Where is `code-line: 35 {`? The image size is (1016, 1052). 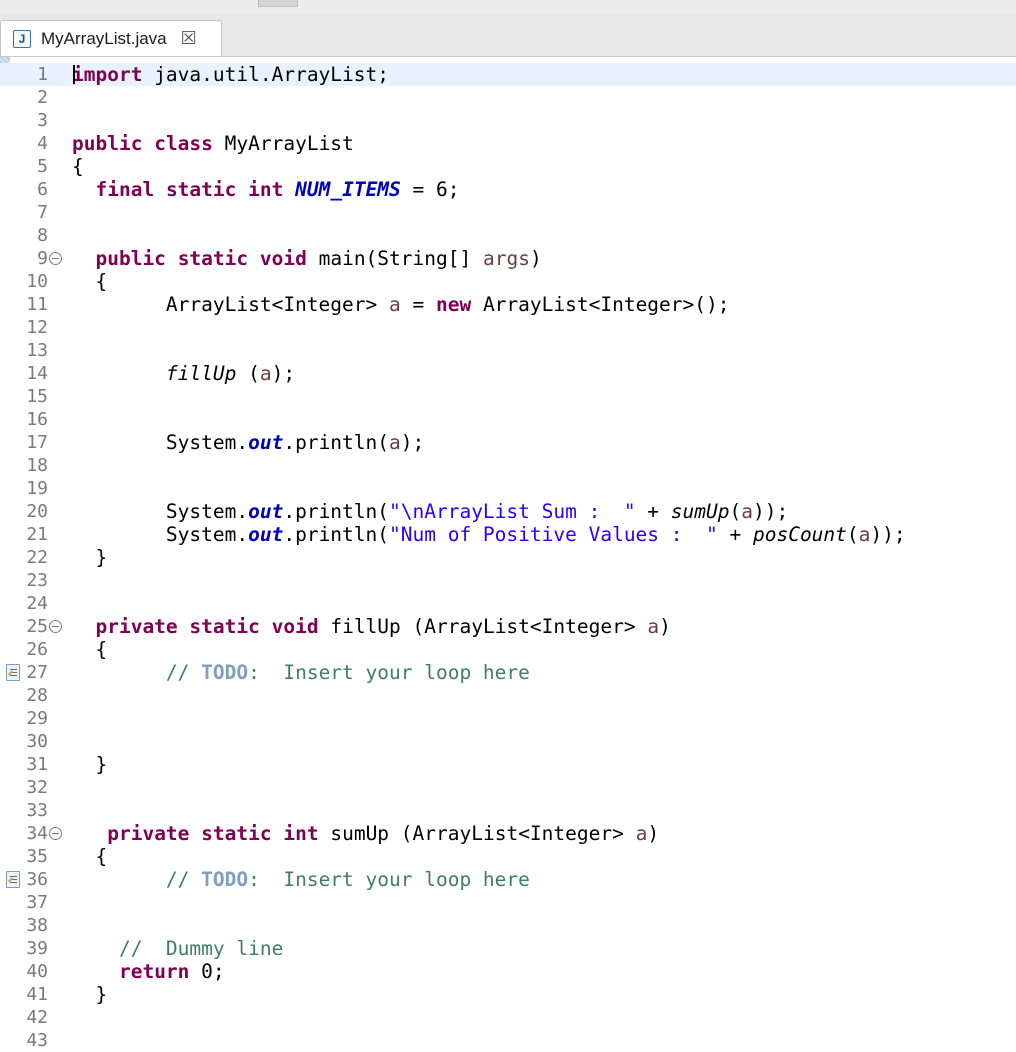 code-line: 35 { is located at coordinates (508, 856).